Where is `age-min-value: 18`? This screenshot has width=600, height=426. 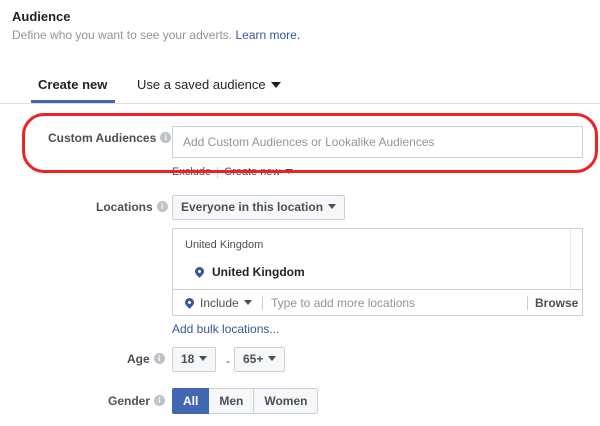
age-min-value: 18 is located at coordinates (188, 359).